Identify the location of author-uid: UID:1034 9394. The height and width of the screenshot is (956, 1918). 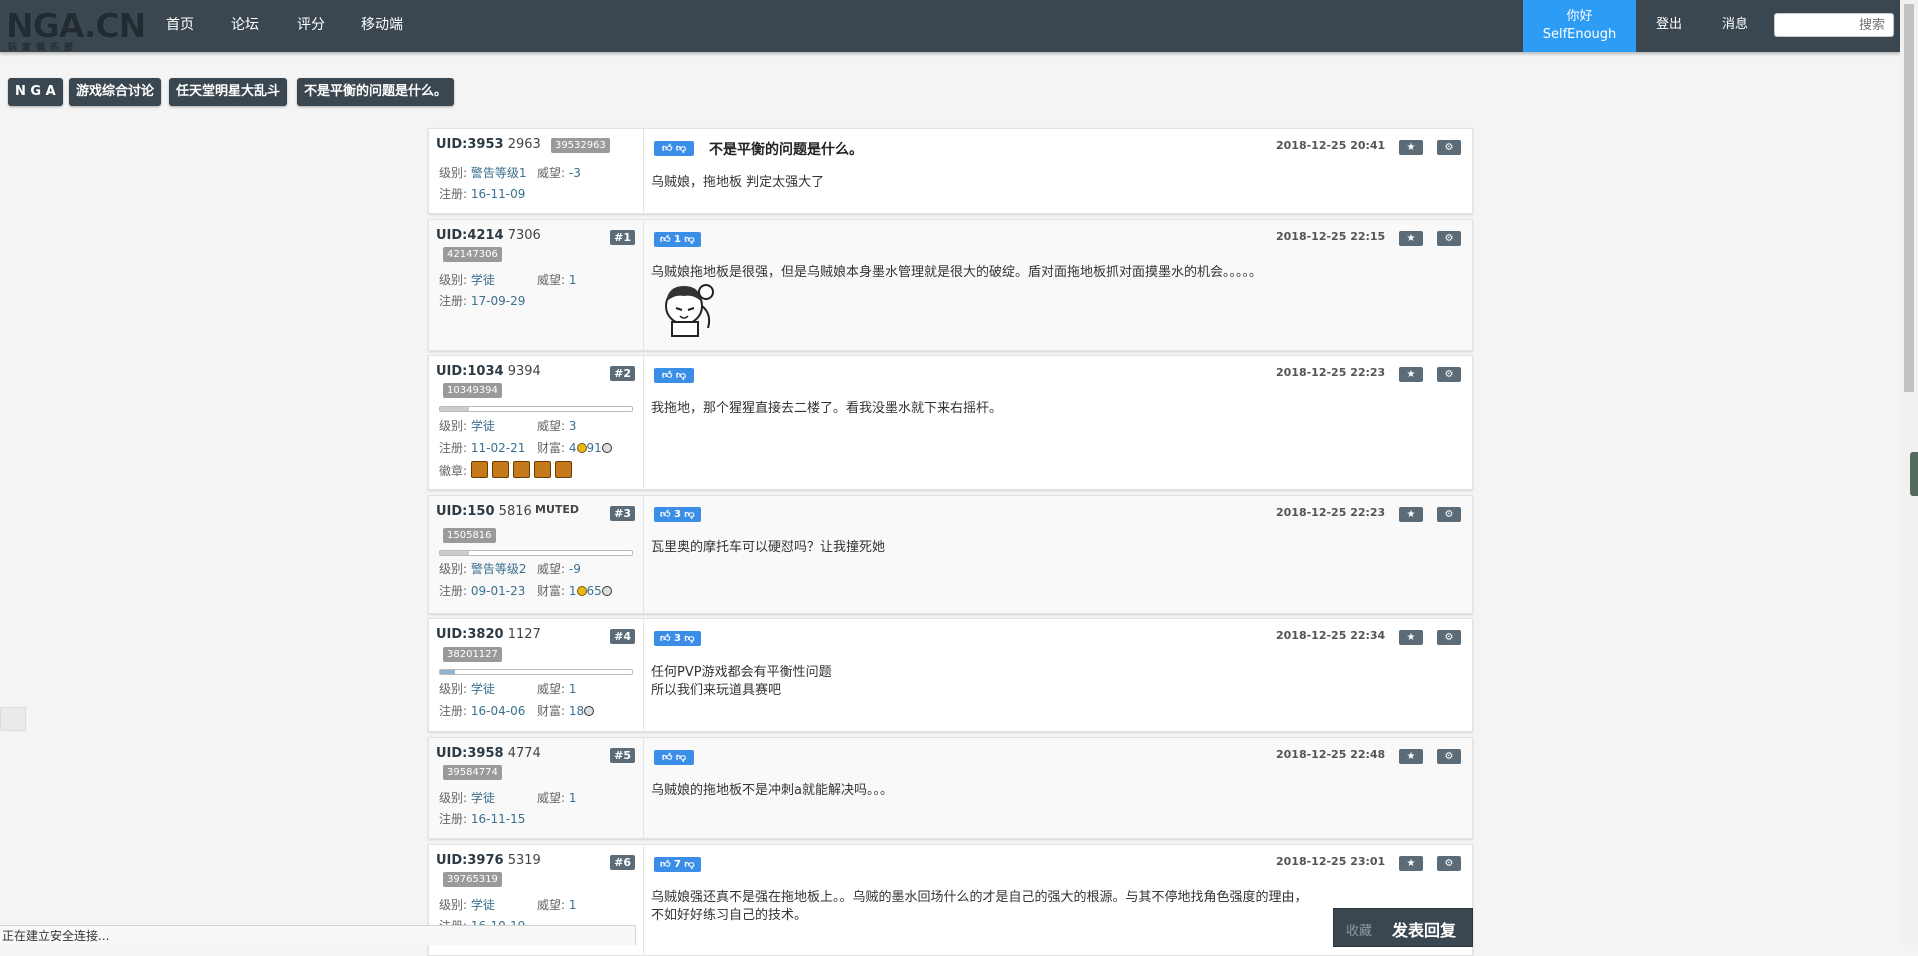
(488, 371).